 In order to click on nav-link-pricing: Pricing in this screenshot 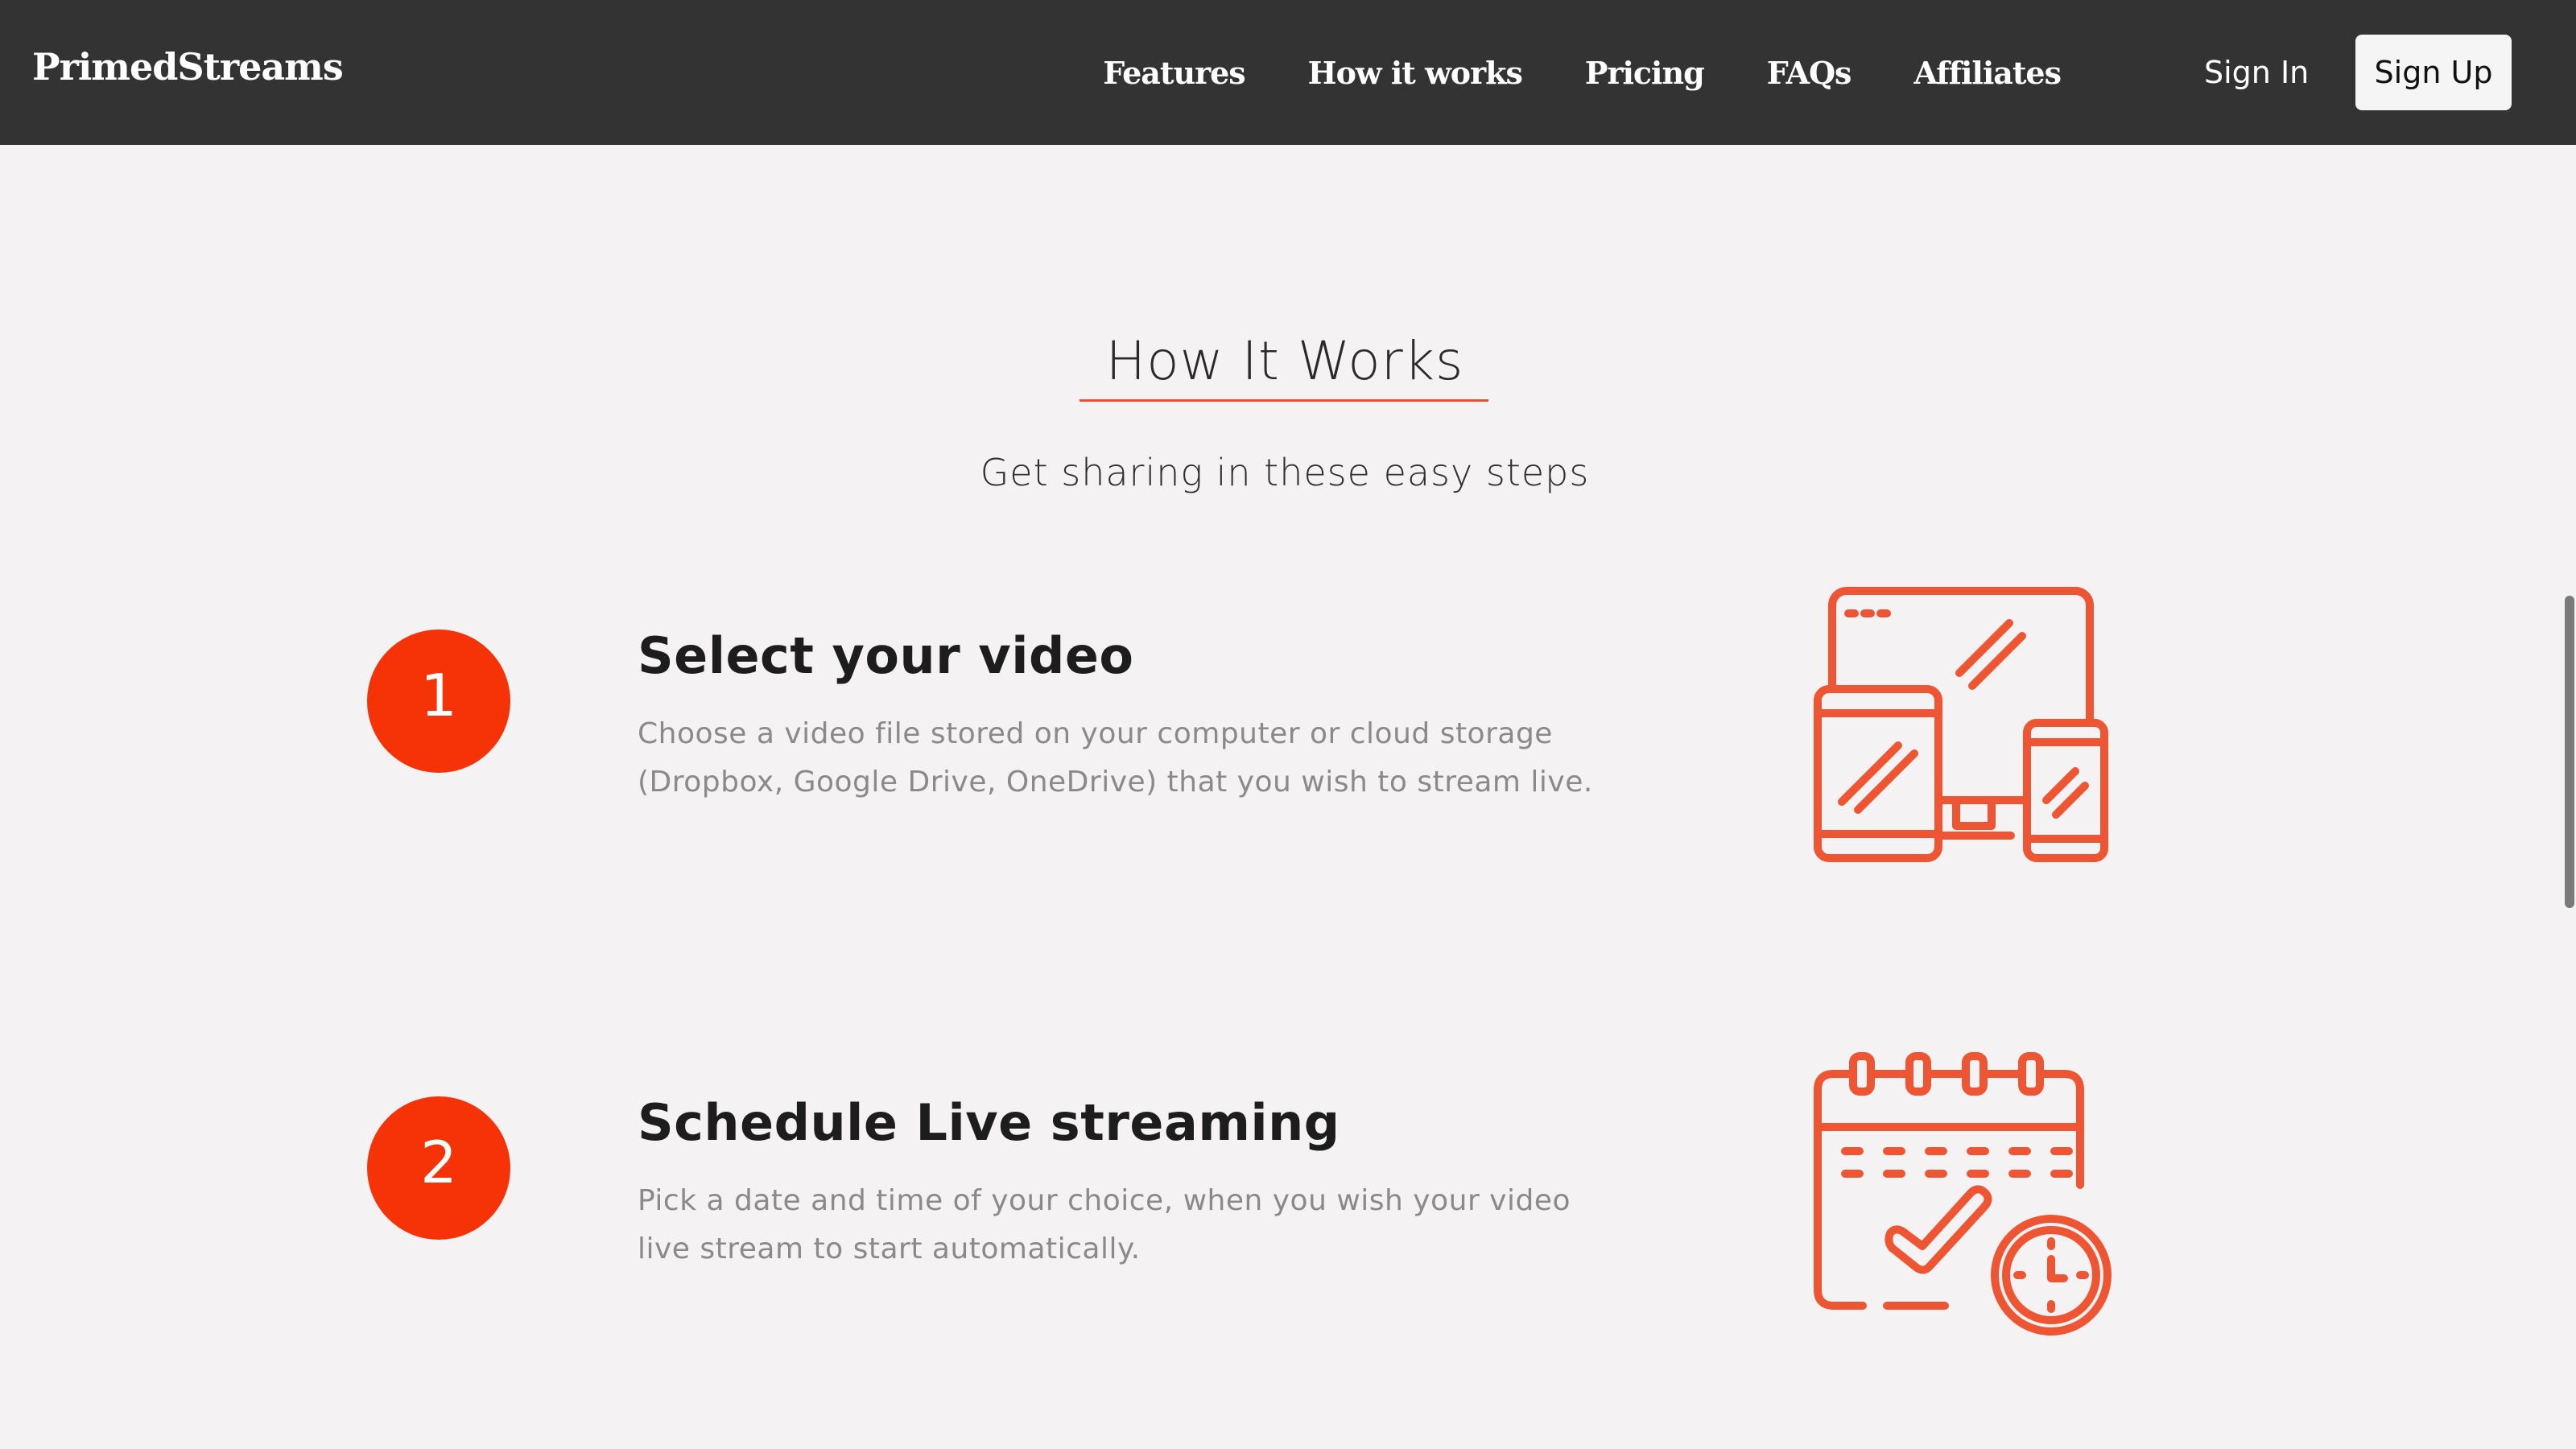, I will do `click(1645, 73)`.